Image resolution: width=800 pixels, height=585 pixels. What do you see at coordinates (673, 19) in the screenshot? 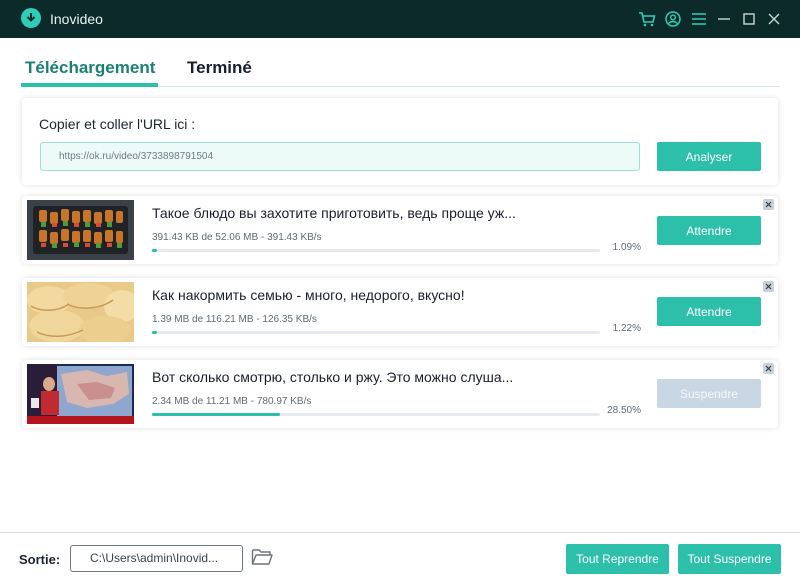
I see `account-icon` at bounding box center [673, 19].